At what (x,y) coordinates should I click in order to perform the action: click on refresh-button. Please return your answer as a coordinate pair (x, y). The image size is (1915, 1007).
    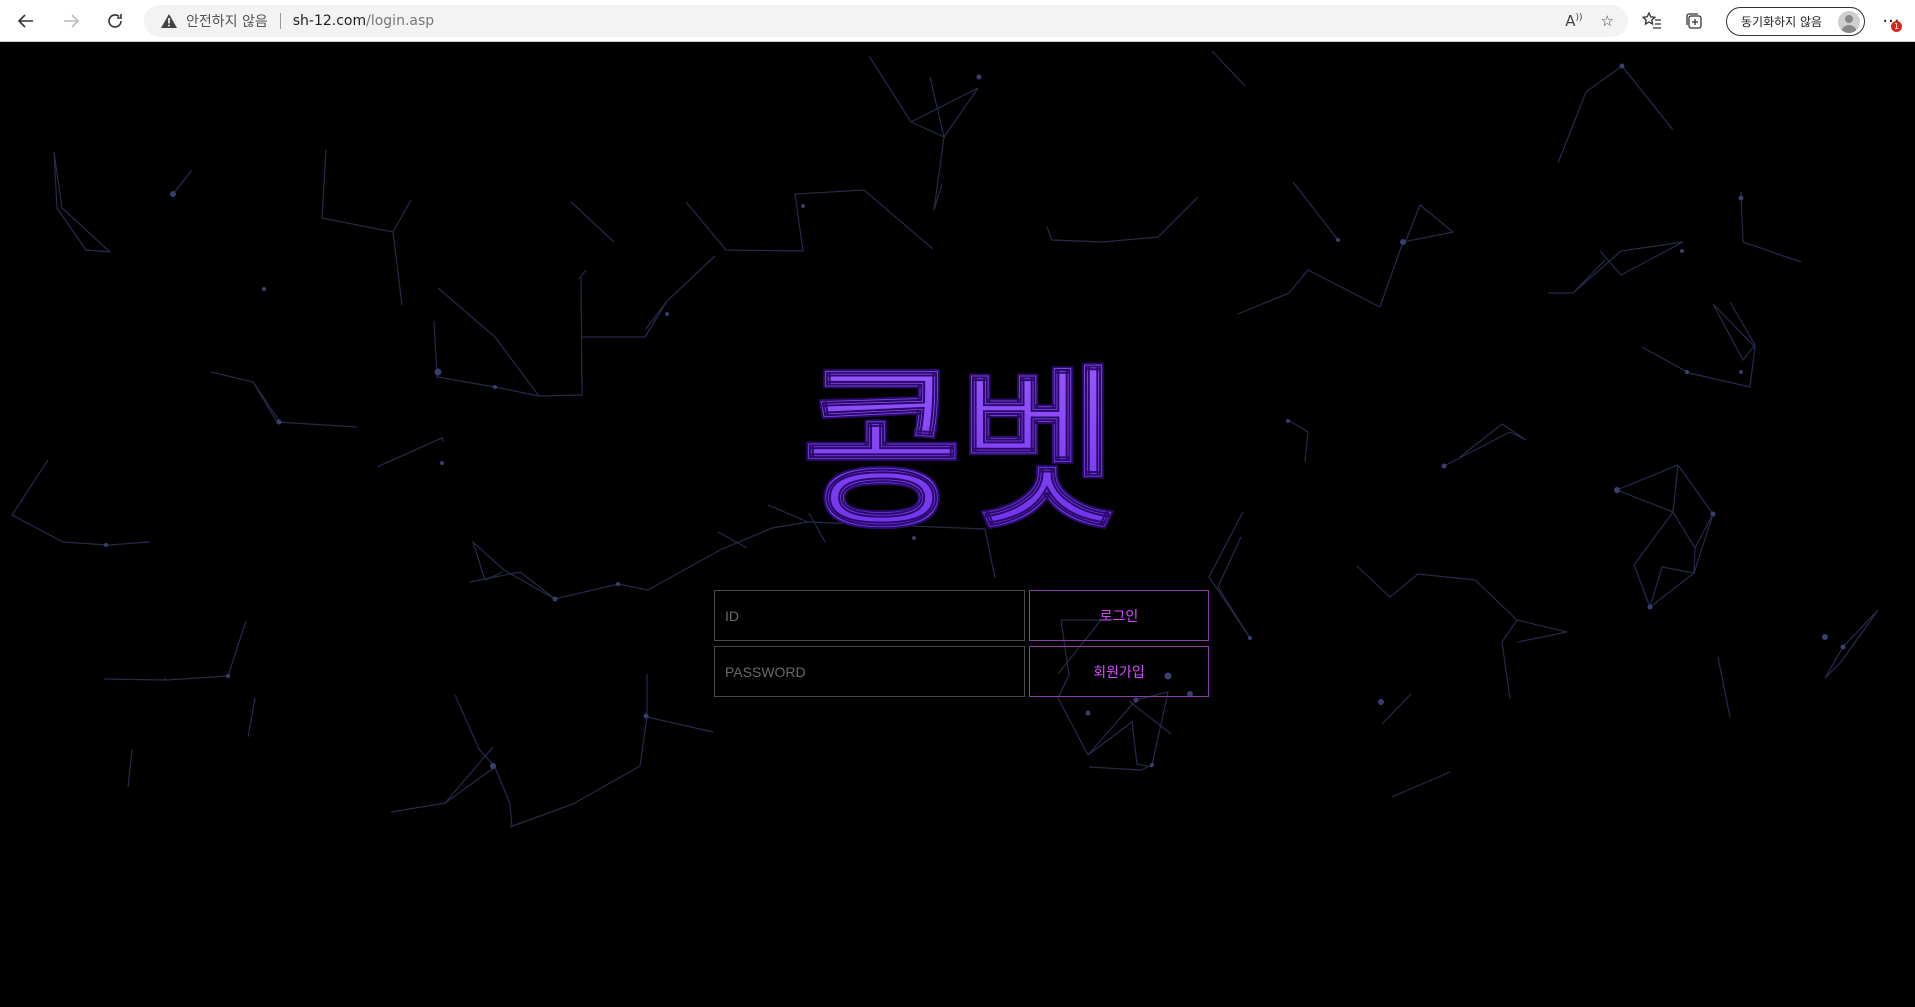
    Looking at the image, I should click on (115, 21).